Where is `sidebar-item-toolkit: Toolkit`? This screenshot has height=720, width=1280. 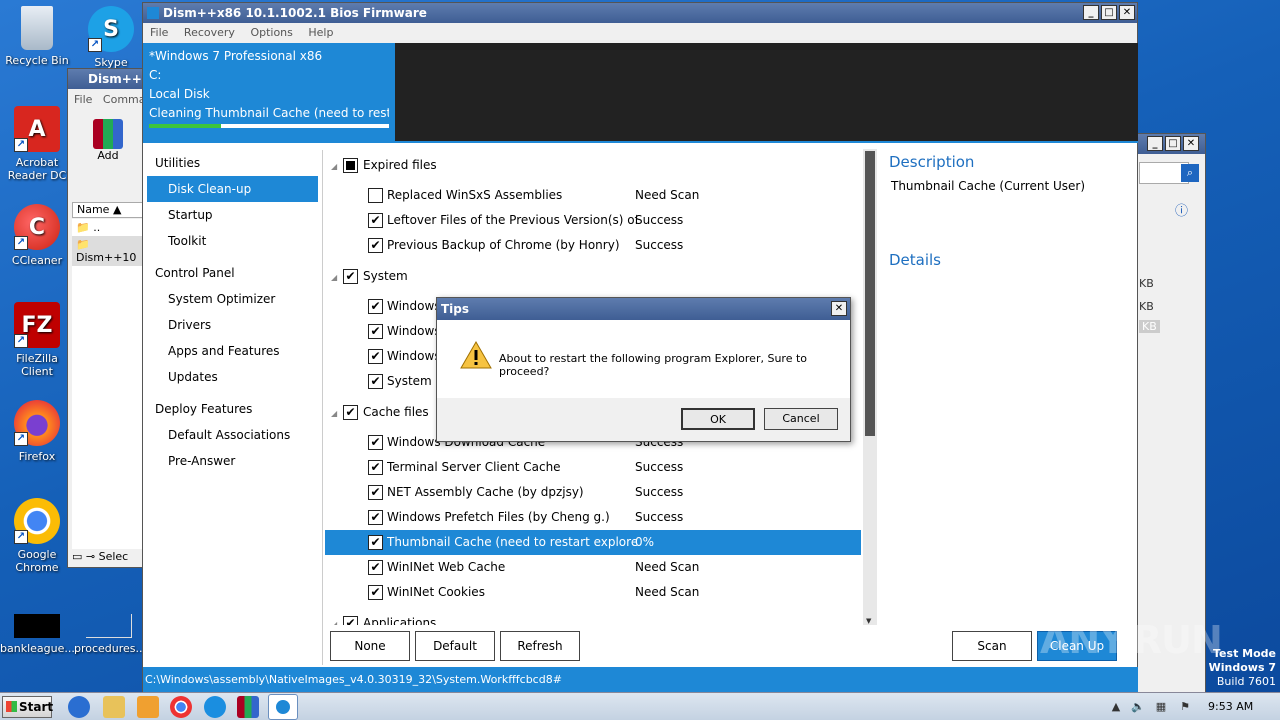 sidebar-item-toolkit: Toolkit is located at coordinates (232, 241).